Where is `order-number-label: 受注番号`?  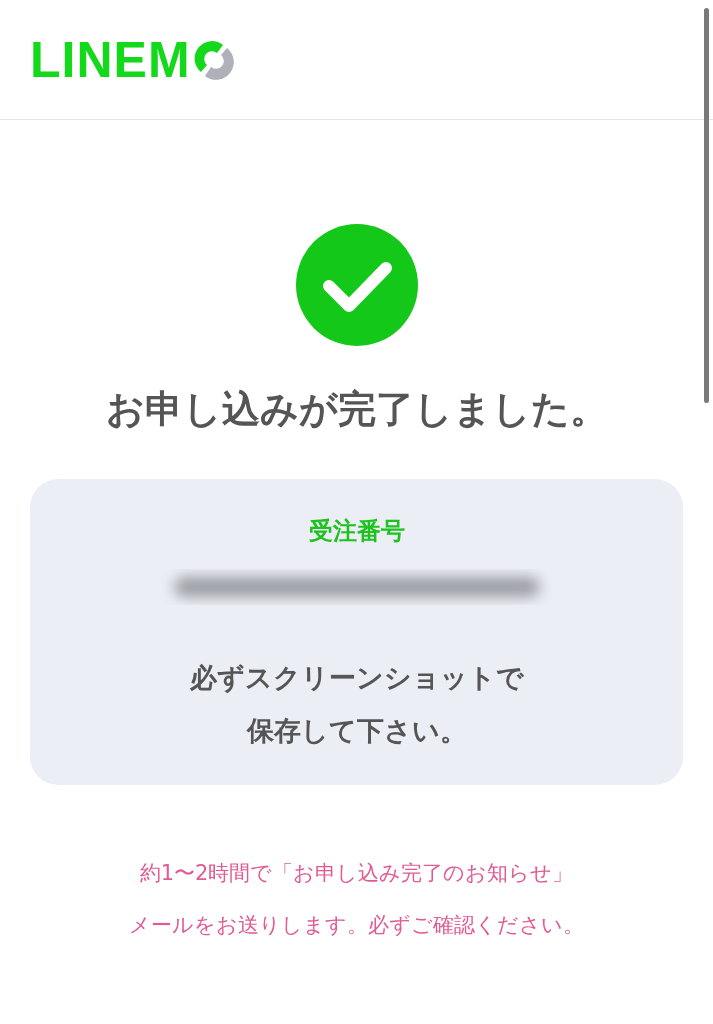 order-number-label: 受注番号 is located at coordinates (356, 531).